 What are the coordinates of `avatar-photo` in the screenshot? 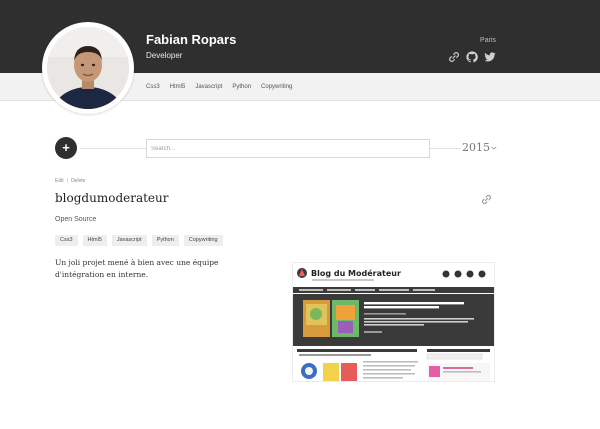 It's located at (88, 68).